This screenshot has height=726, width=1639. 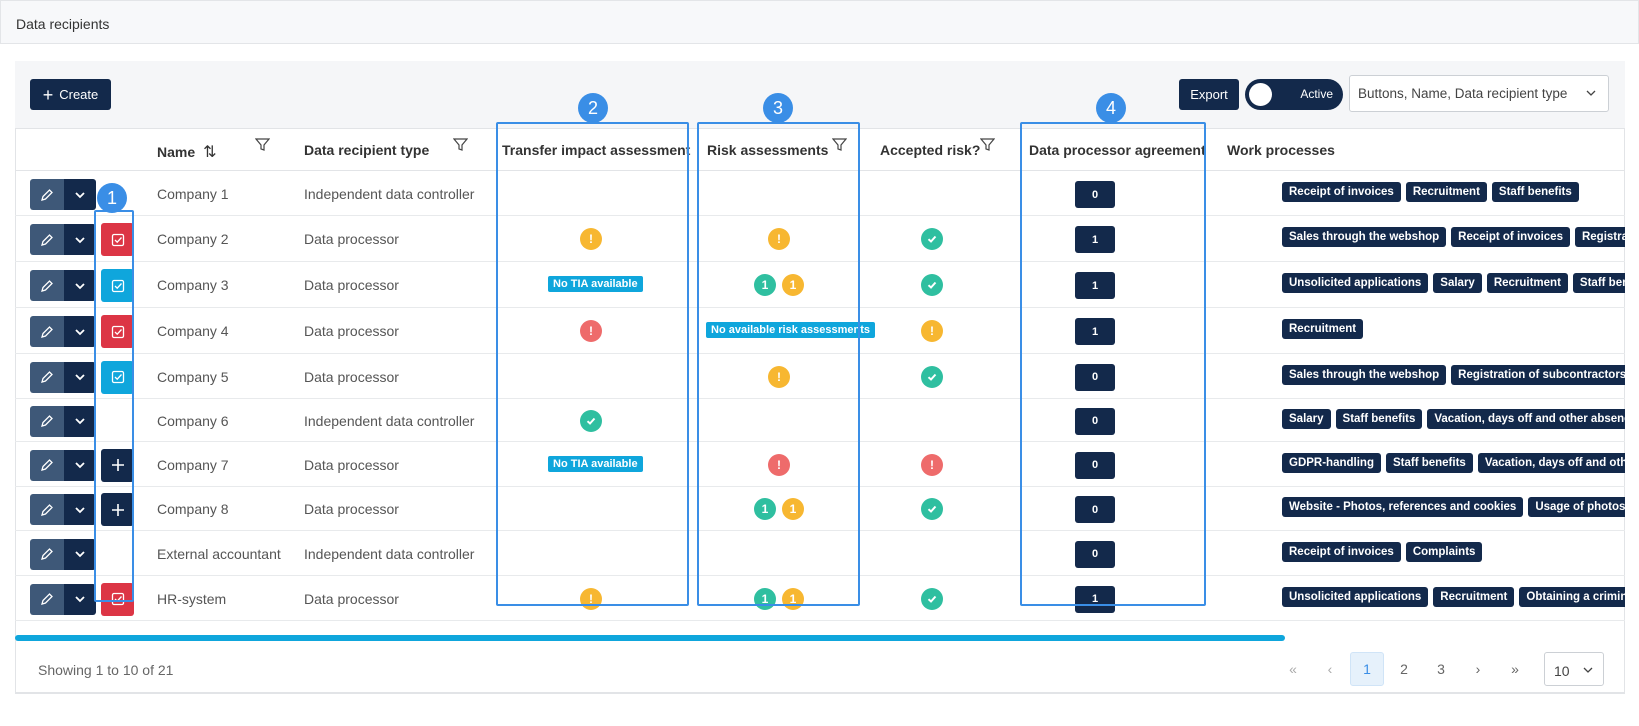 What do you see at coordinates (1403, 507) in the screenshot?
I see `work-process-tag: Website - Photos, references and cookies` at bounding box center [1403, 507].